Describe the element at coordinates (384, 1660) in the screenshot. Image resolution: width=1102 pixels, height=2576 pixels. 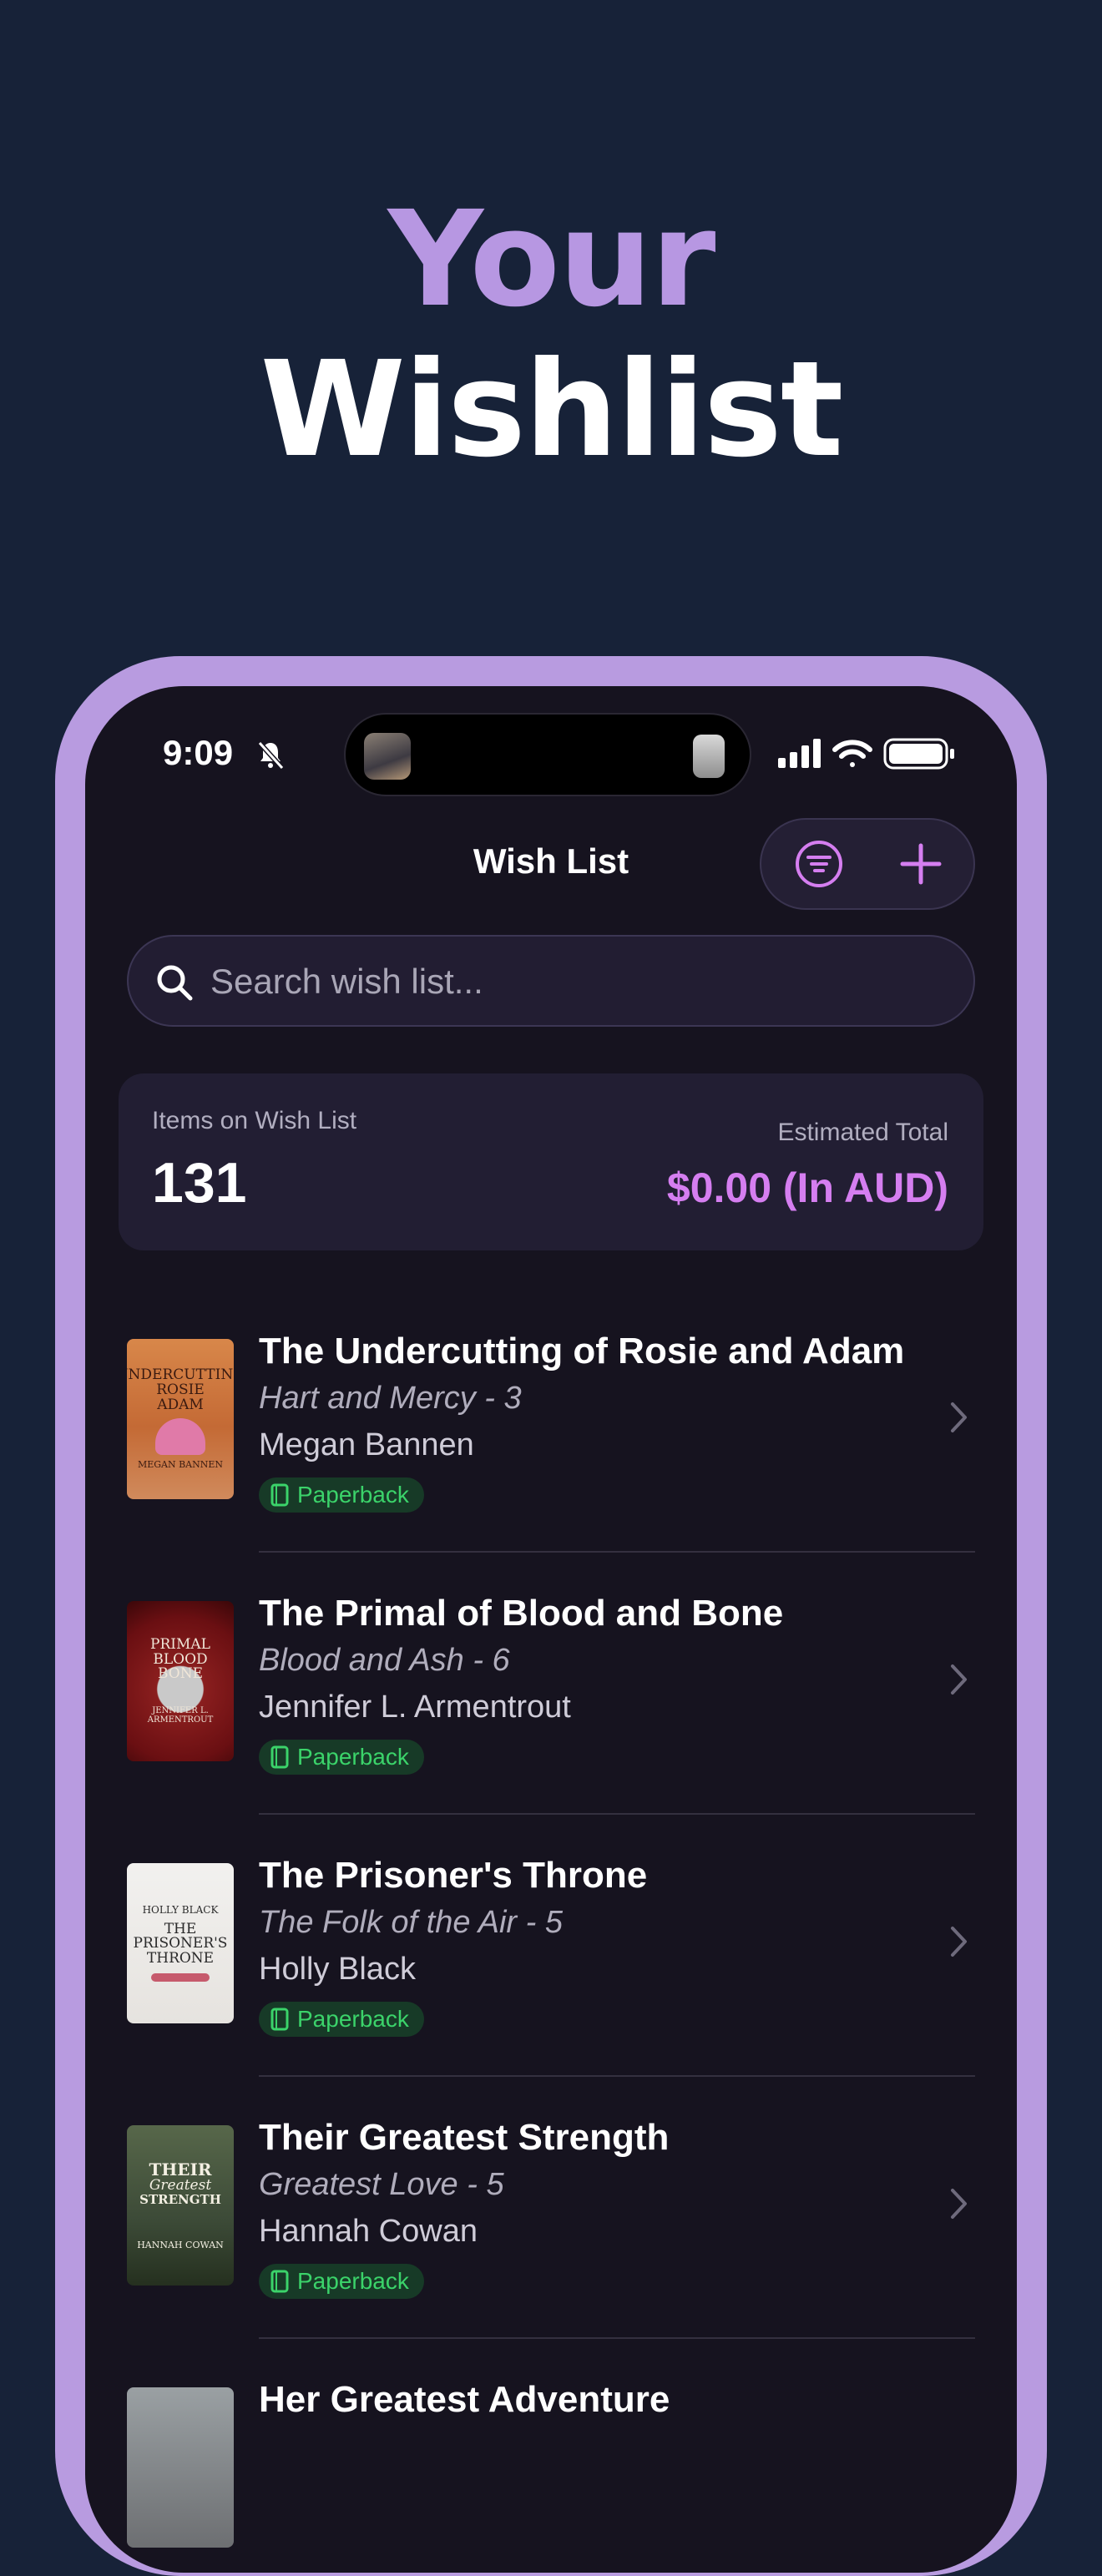
I see `book-series: Blood and Ash - 6` at that location.